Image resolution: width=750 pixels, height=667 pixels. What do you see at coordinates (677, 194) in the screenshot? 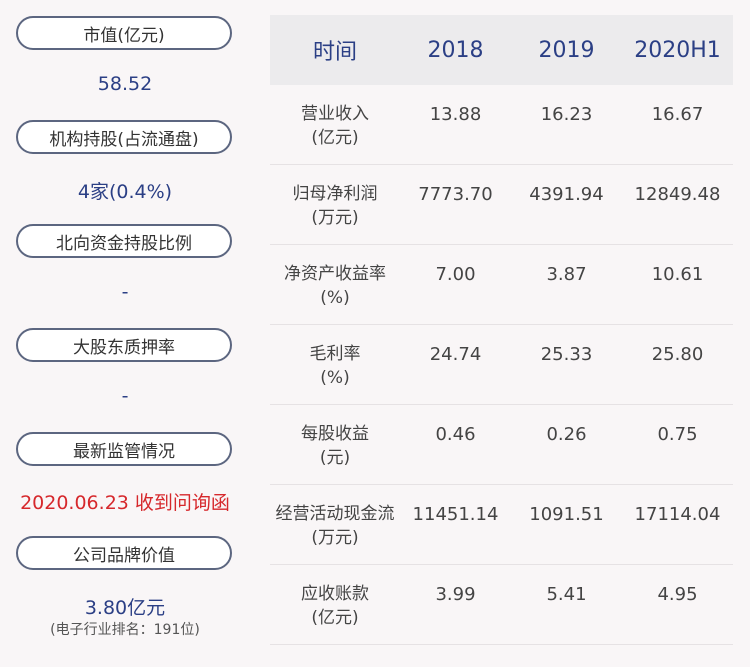
I see `cell-value: 12849.48` at bounding box center [677, 194].